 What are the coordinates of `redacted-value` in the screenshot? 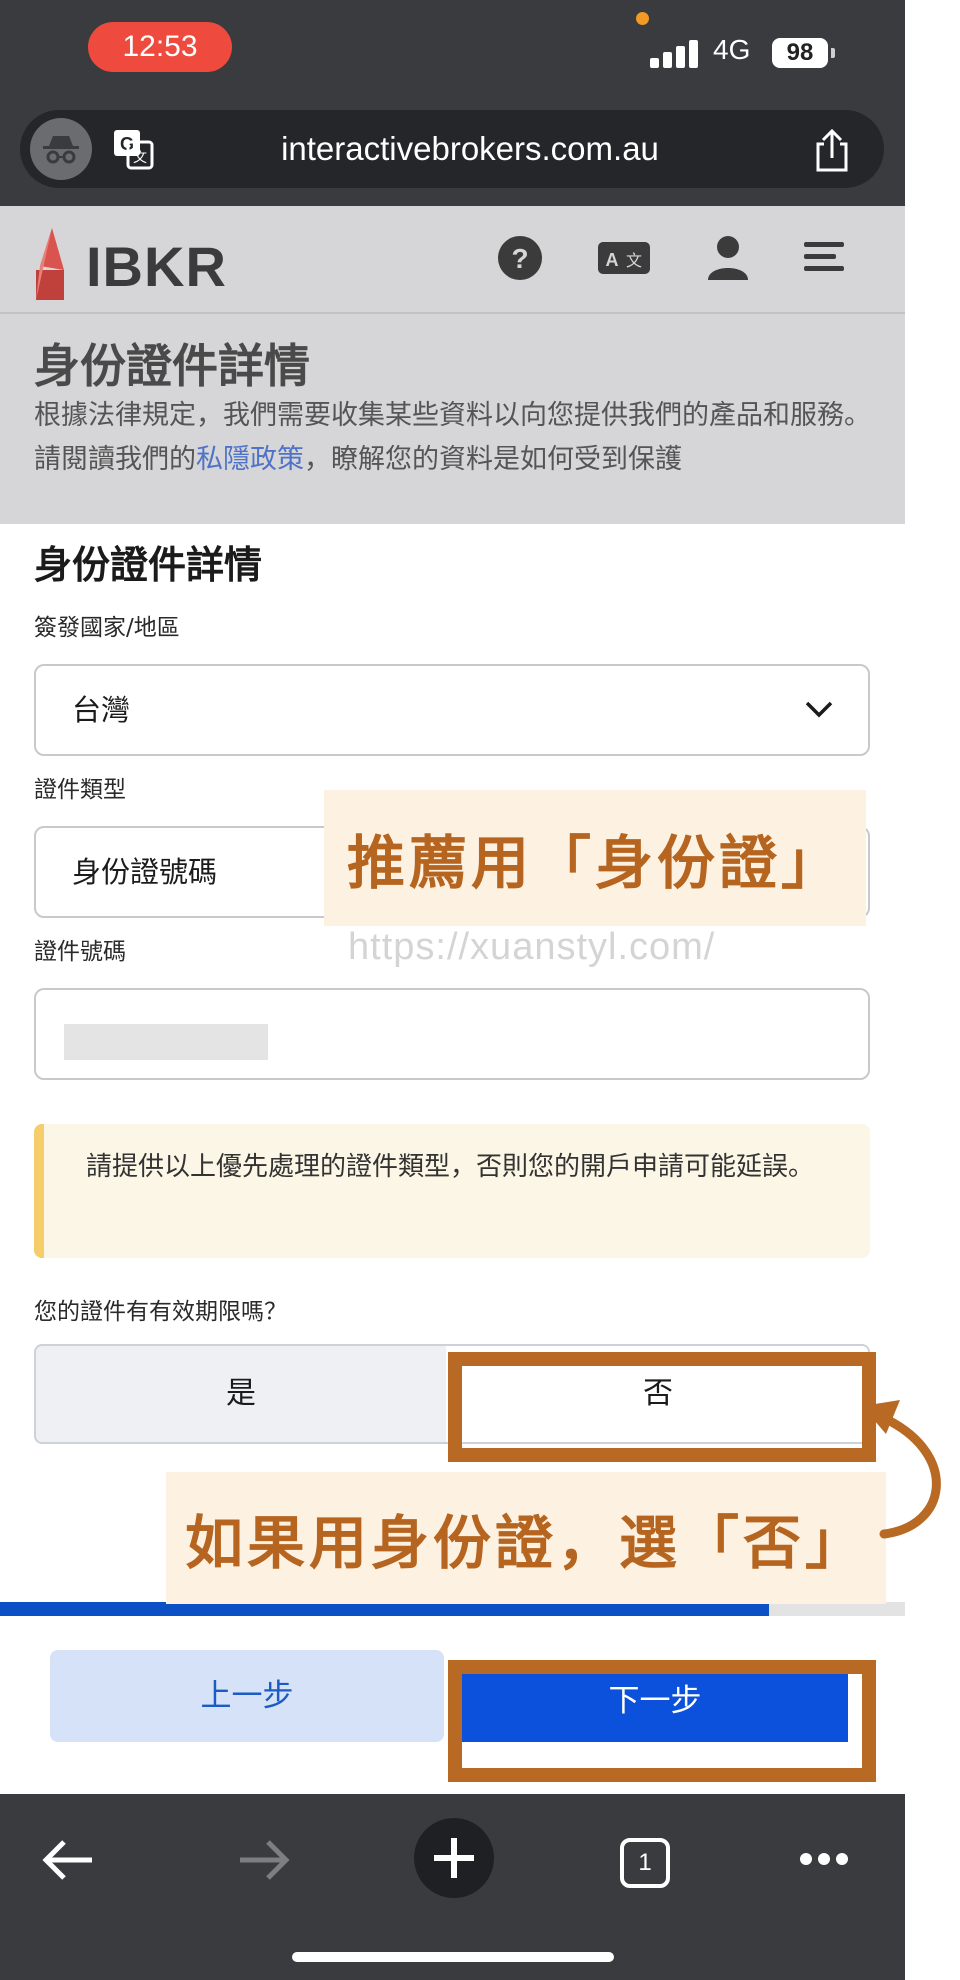 It's located at (166, 1042).